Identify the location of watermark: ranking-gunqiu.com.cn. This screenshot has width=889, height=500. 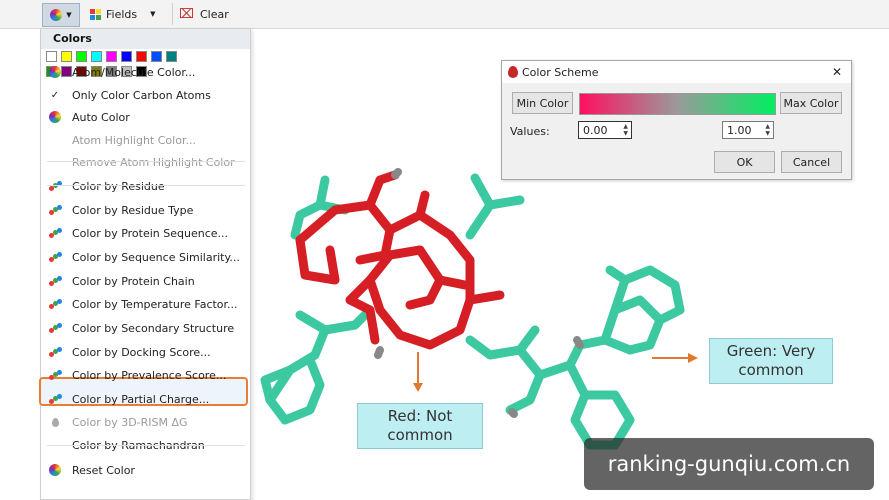
(729, 464).